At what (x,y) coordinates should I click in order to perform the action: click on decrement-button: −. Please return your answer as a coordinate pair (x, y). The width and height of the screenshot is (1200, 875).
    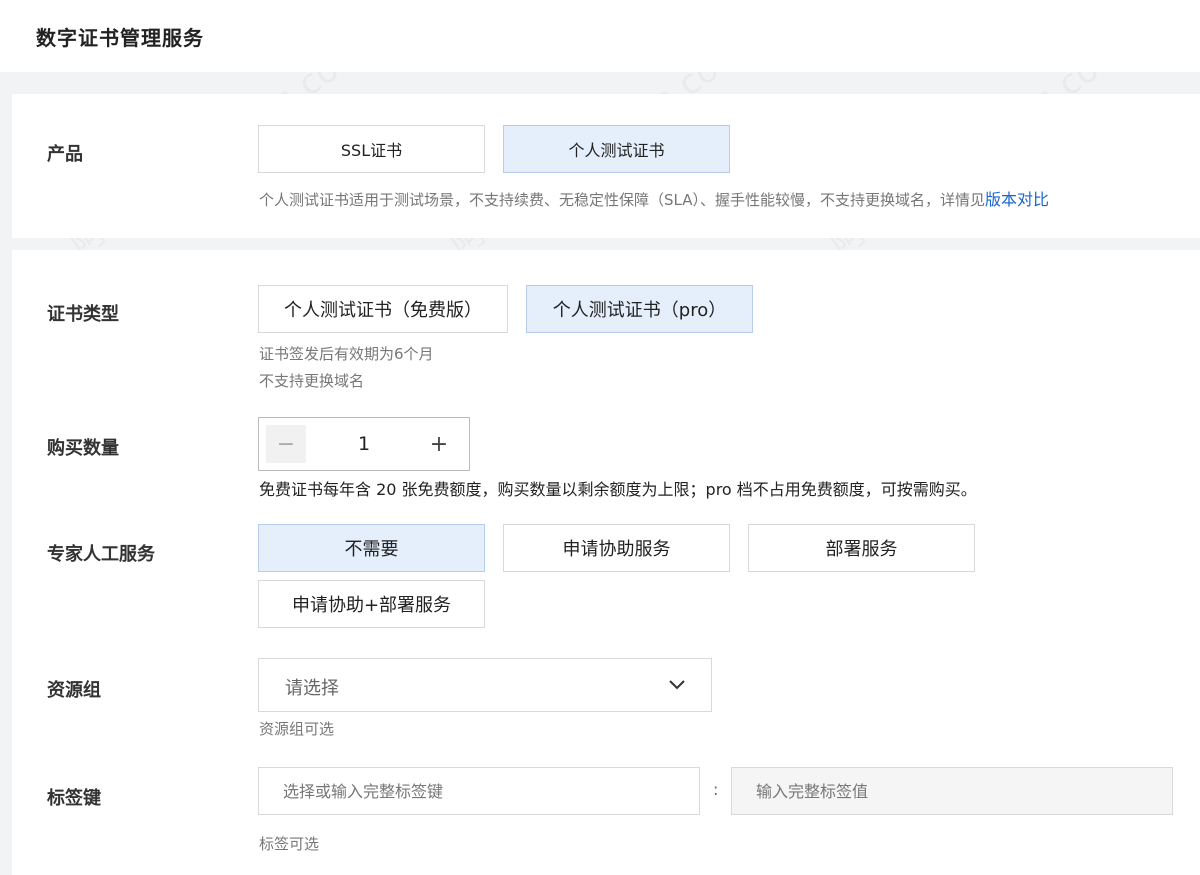
    Looking at the image, I should click on (286, 444).